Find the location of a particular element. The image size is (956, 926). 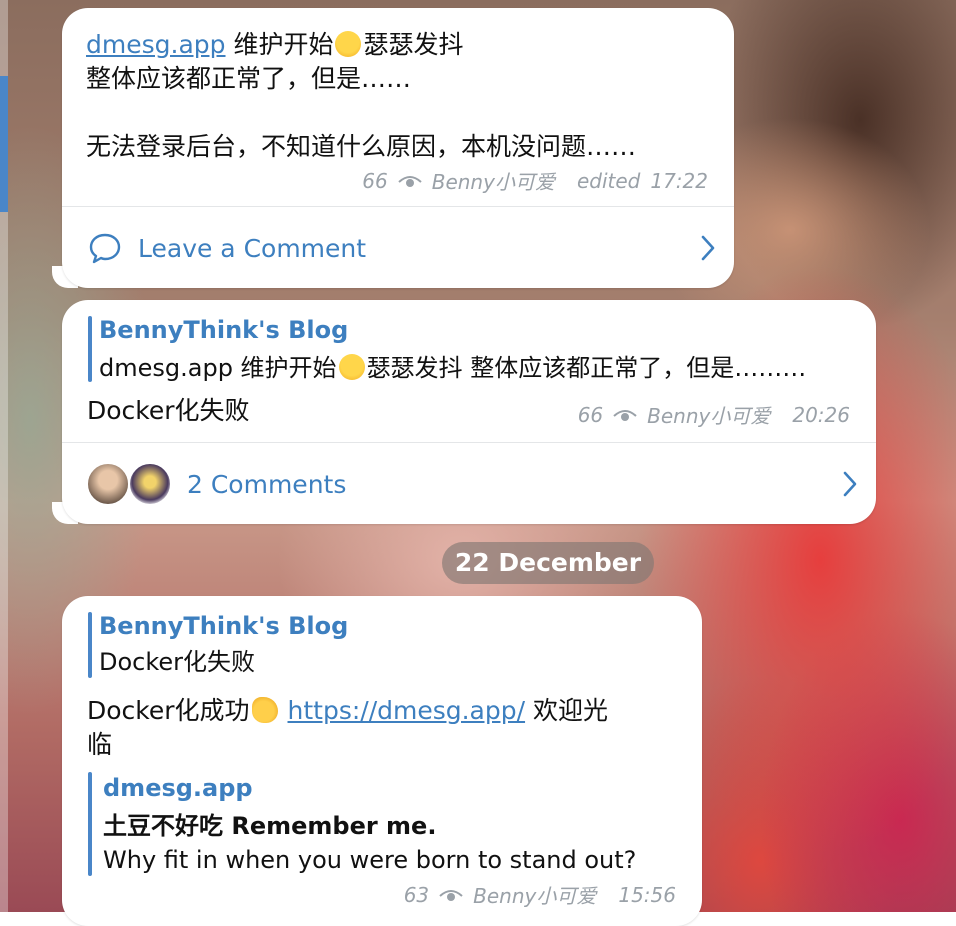

message-text-line: dmesg.app 维护开始 瑟瑟发抖 is located at coordinates (275, 44).